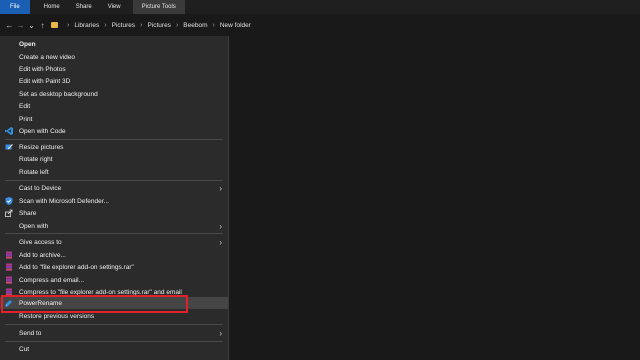  I want to click on highlight-box, so click(94, 304).